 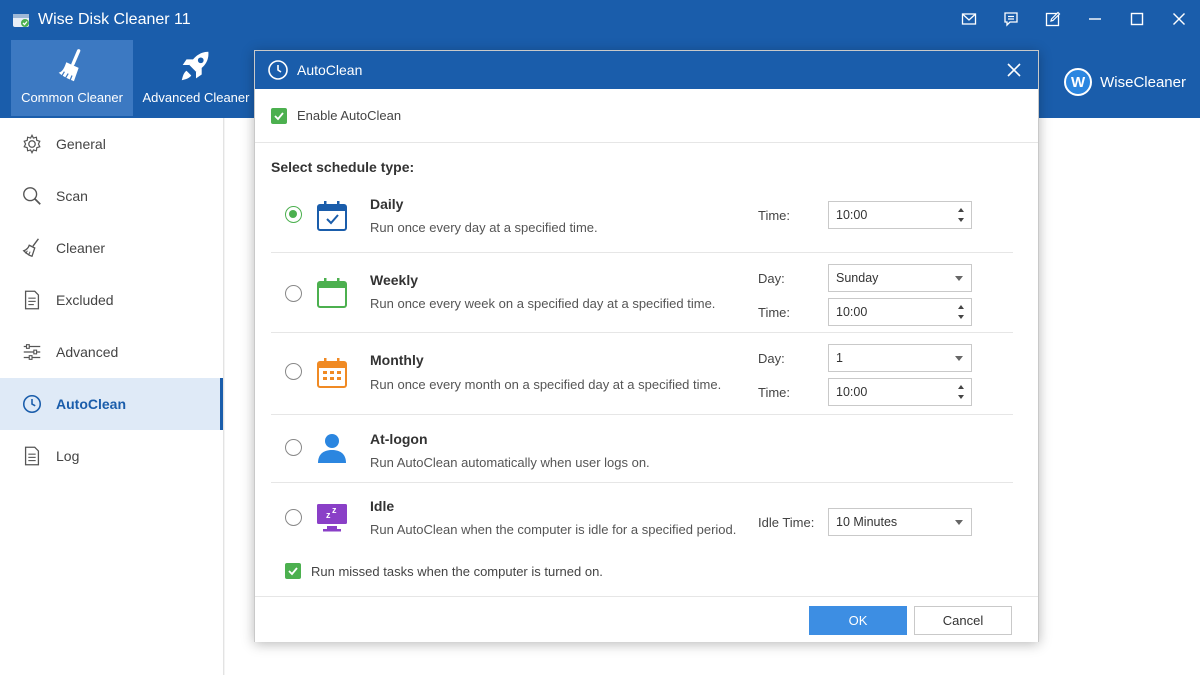 What do you see at coordinates (332, 216) in the screenshot?
I see `calendar-check-icon` at bounding box center [332, 216].